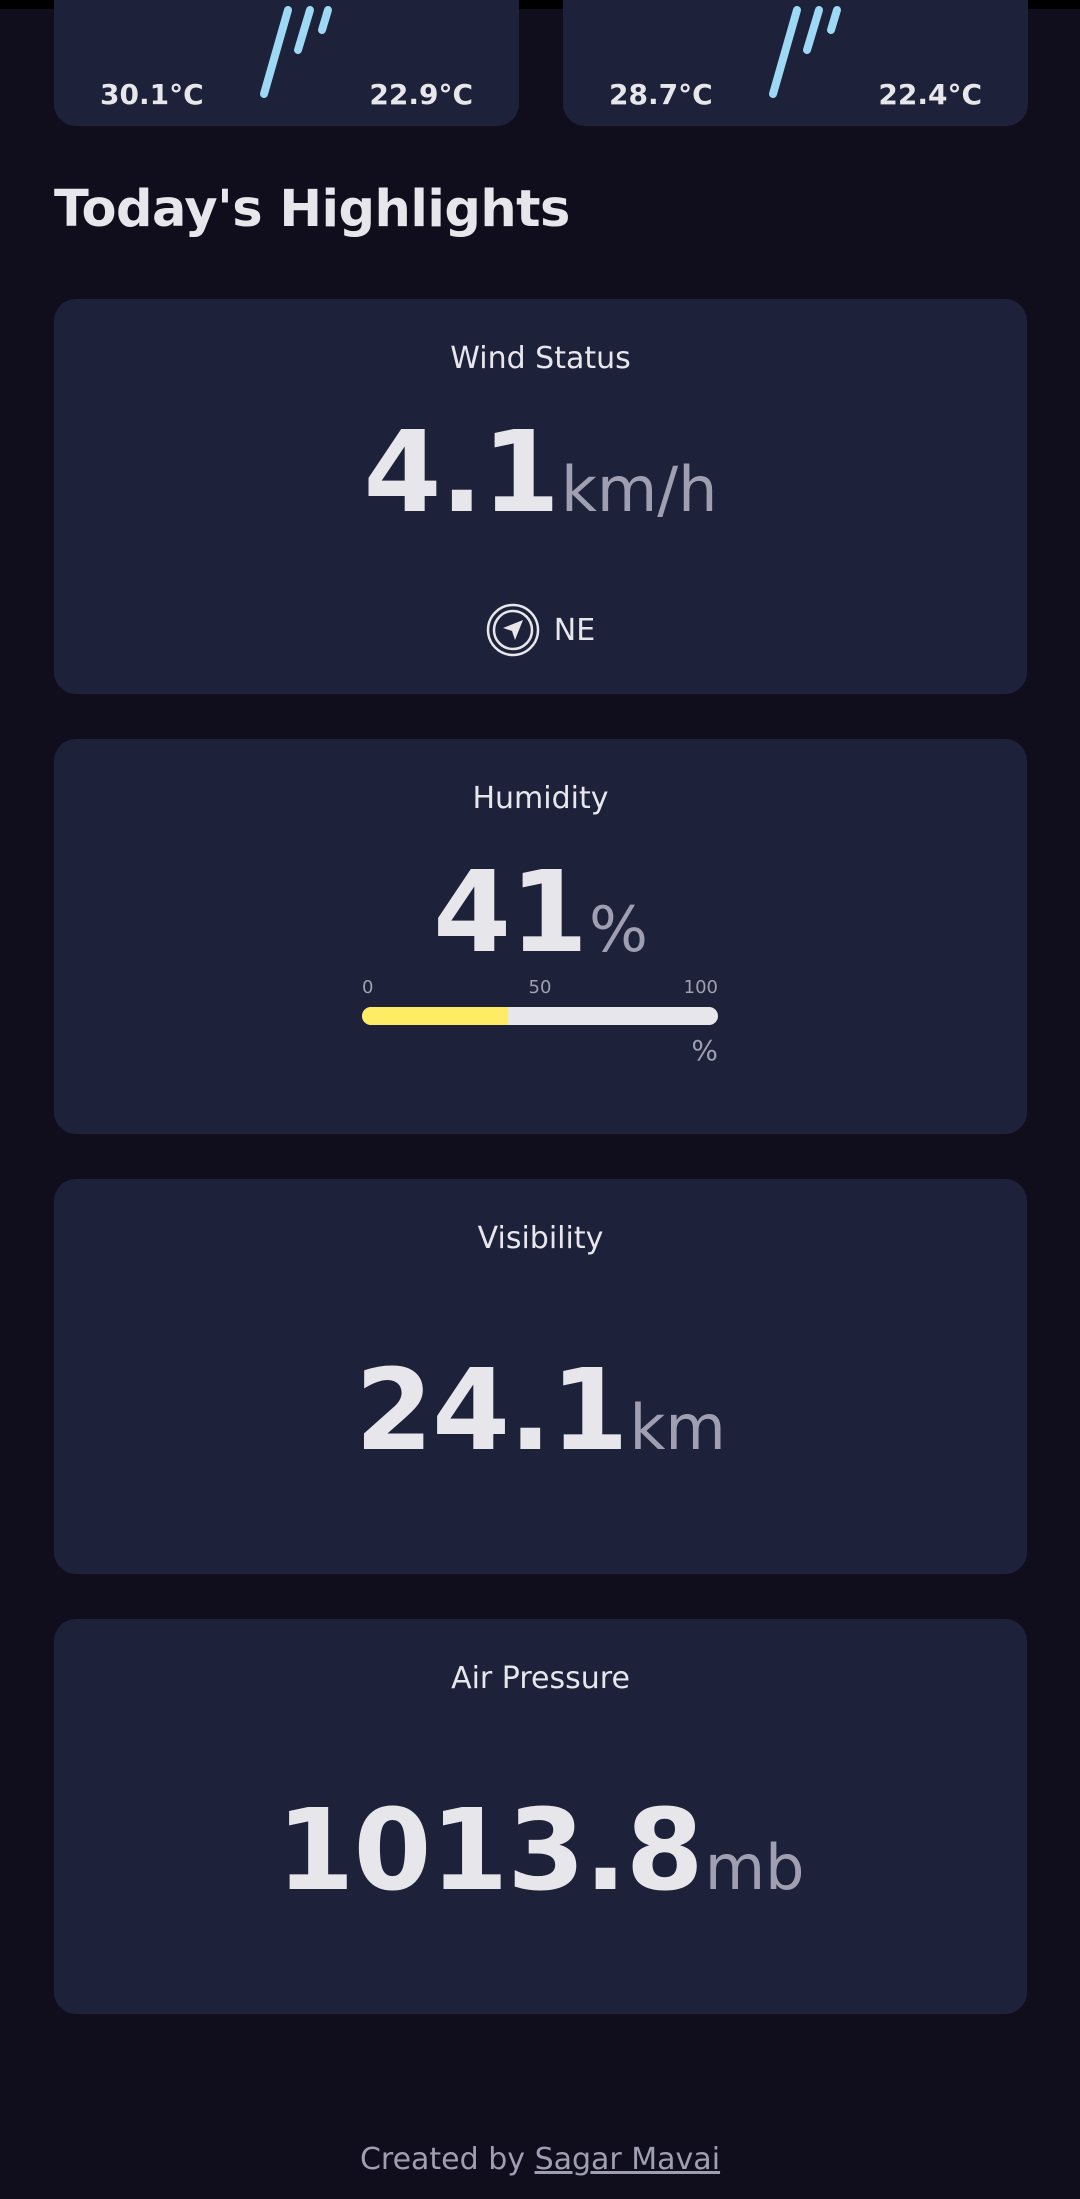 The height and width of the screenshot is (2199, 1080). What do you see at coordinates (540, 358) in the screenshot?
I see `wind-status-label: Wind Status` at bounding box center [540, 358].